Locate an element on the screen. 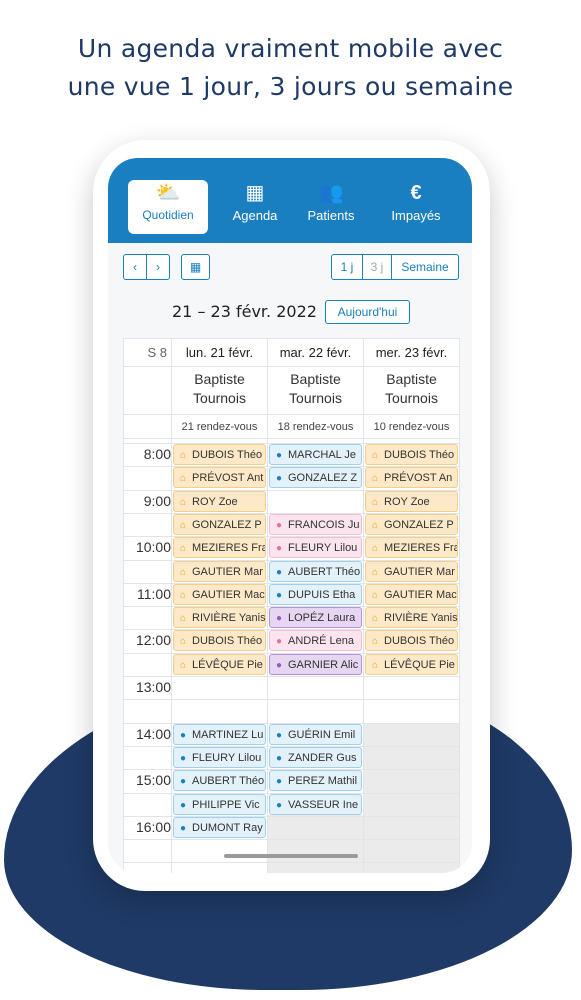 The height and width of the screenshot is (1000, 581). appointment-block: ⌂ PRÉVOST An is located at coordinates (411, 477).